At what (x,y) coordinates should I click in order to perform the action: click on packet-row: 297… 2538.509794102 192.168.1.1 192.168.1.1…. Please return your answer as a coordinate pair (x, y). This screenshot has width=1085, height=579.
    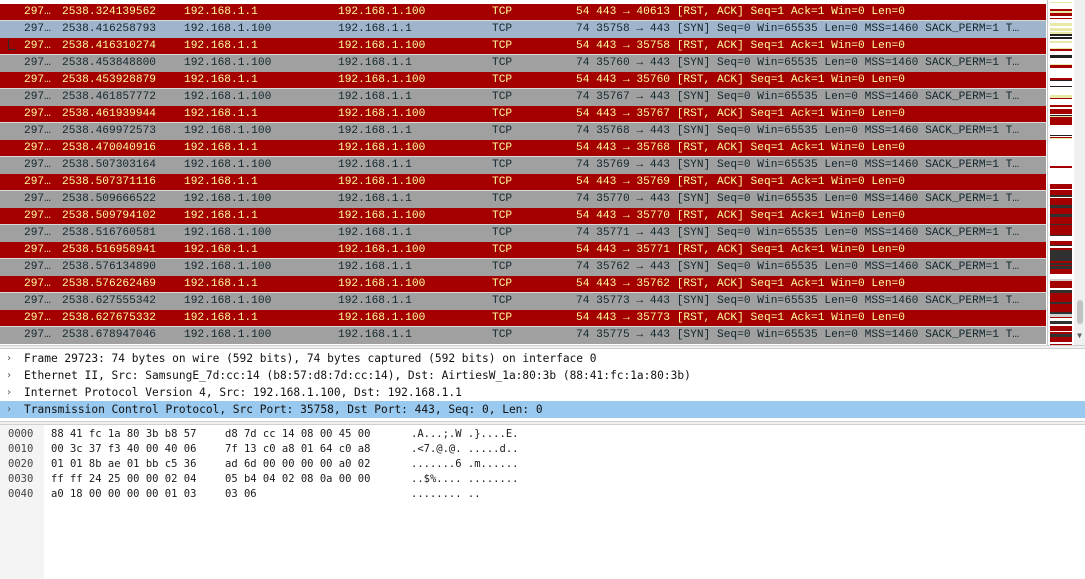
    Looking at the image, I should click on (523, 216).